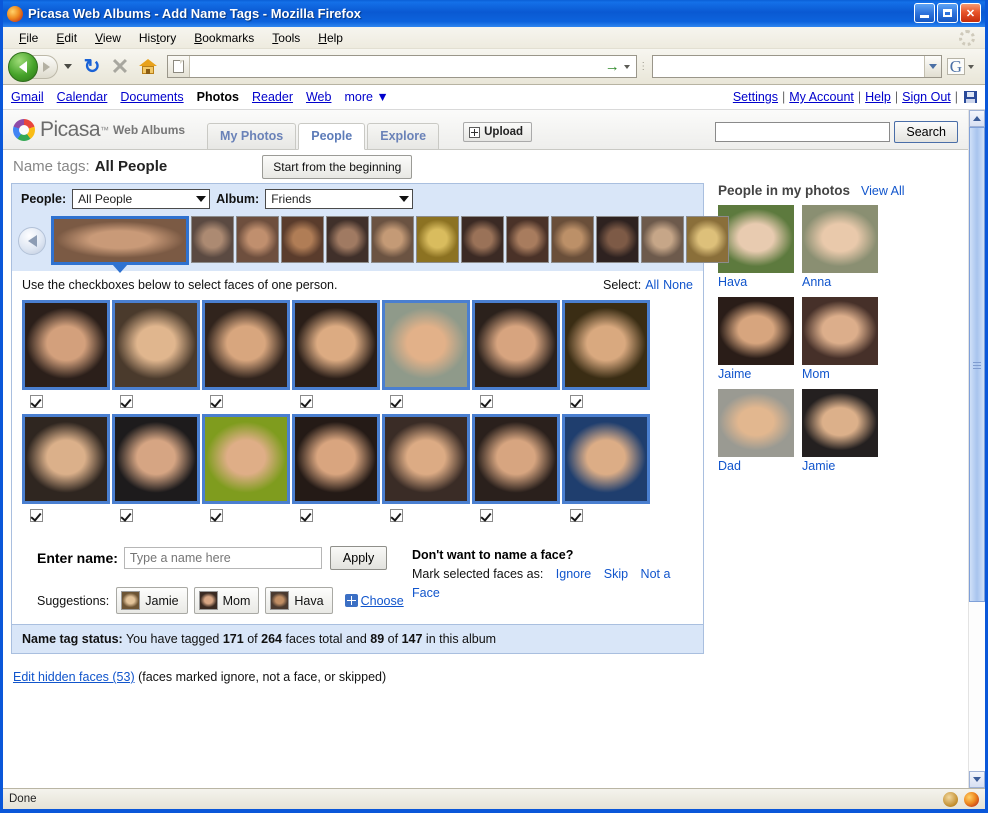 The image size is (988, 813). What do you see at coordinates (883, 191) in the screenshot?
I see `view-all-link: View All` at bounding box center [883, 191].